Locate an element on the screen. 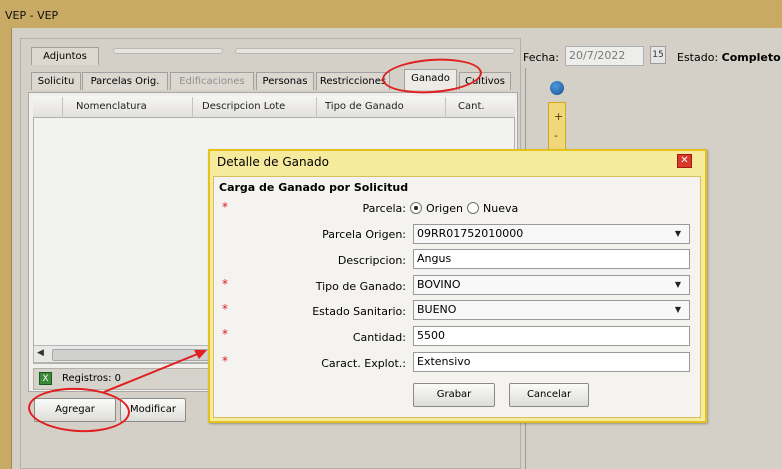 The image size is (782, 469). annotation-arrow is located at coordinates (155, 371).